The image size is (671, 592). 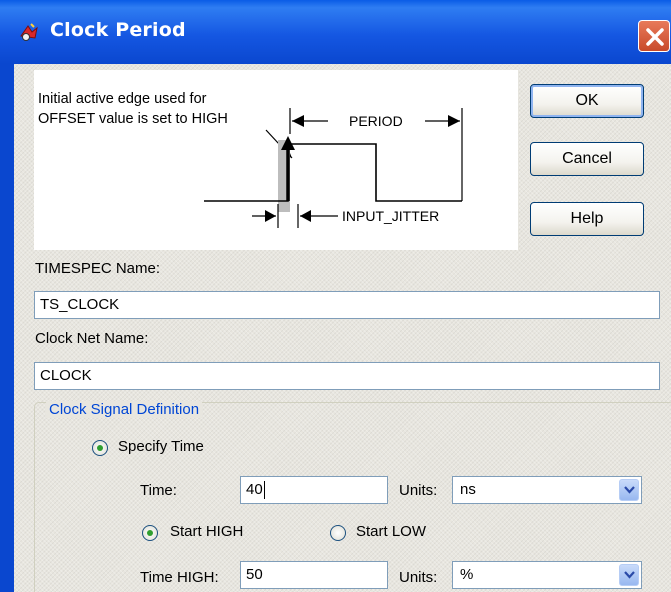 I want to click on time-input: 40, so click(x=314, y=490).